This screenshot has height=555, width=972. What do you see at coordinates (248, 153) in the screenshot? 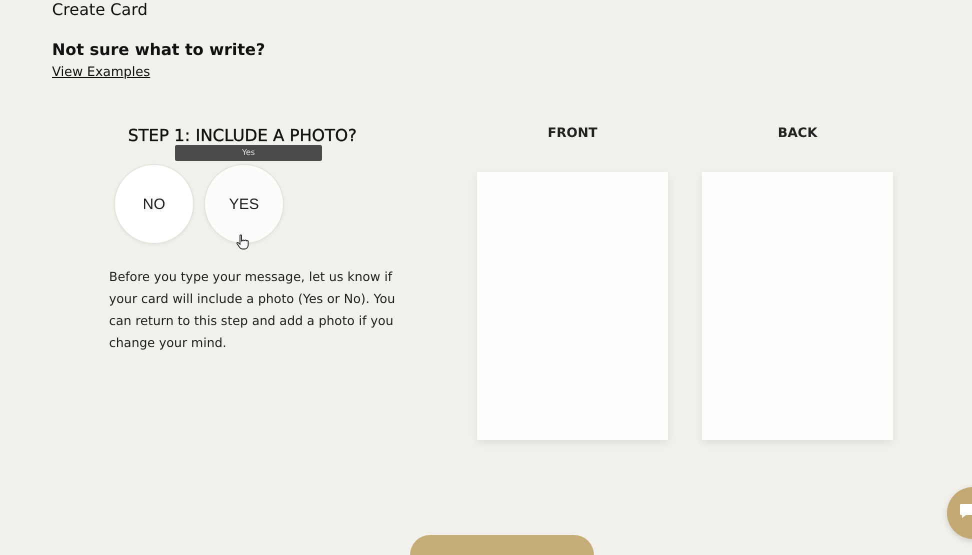
I see `tooltip: Yes` at bounding box center [248, 153].